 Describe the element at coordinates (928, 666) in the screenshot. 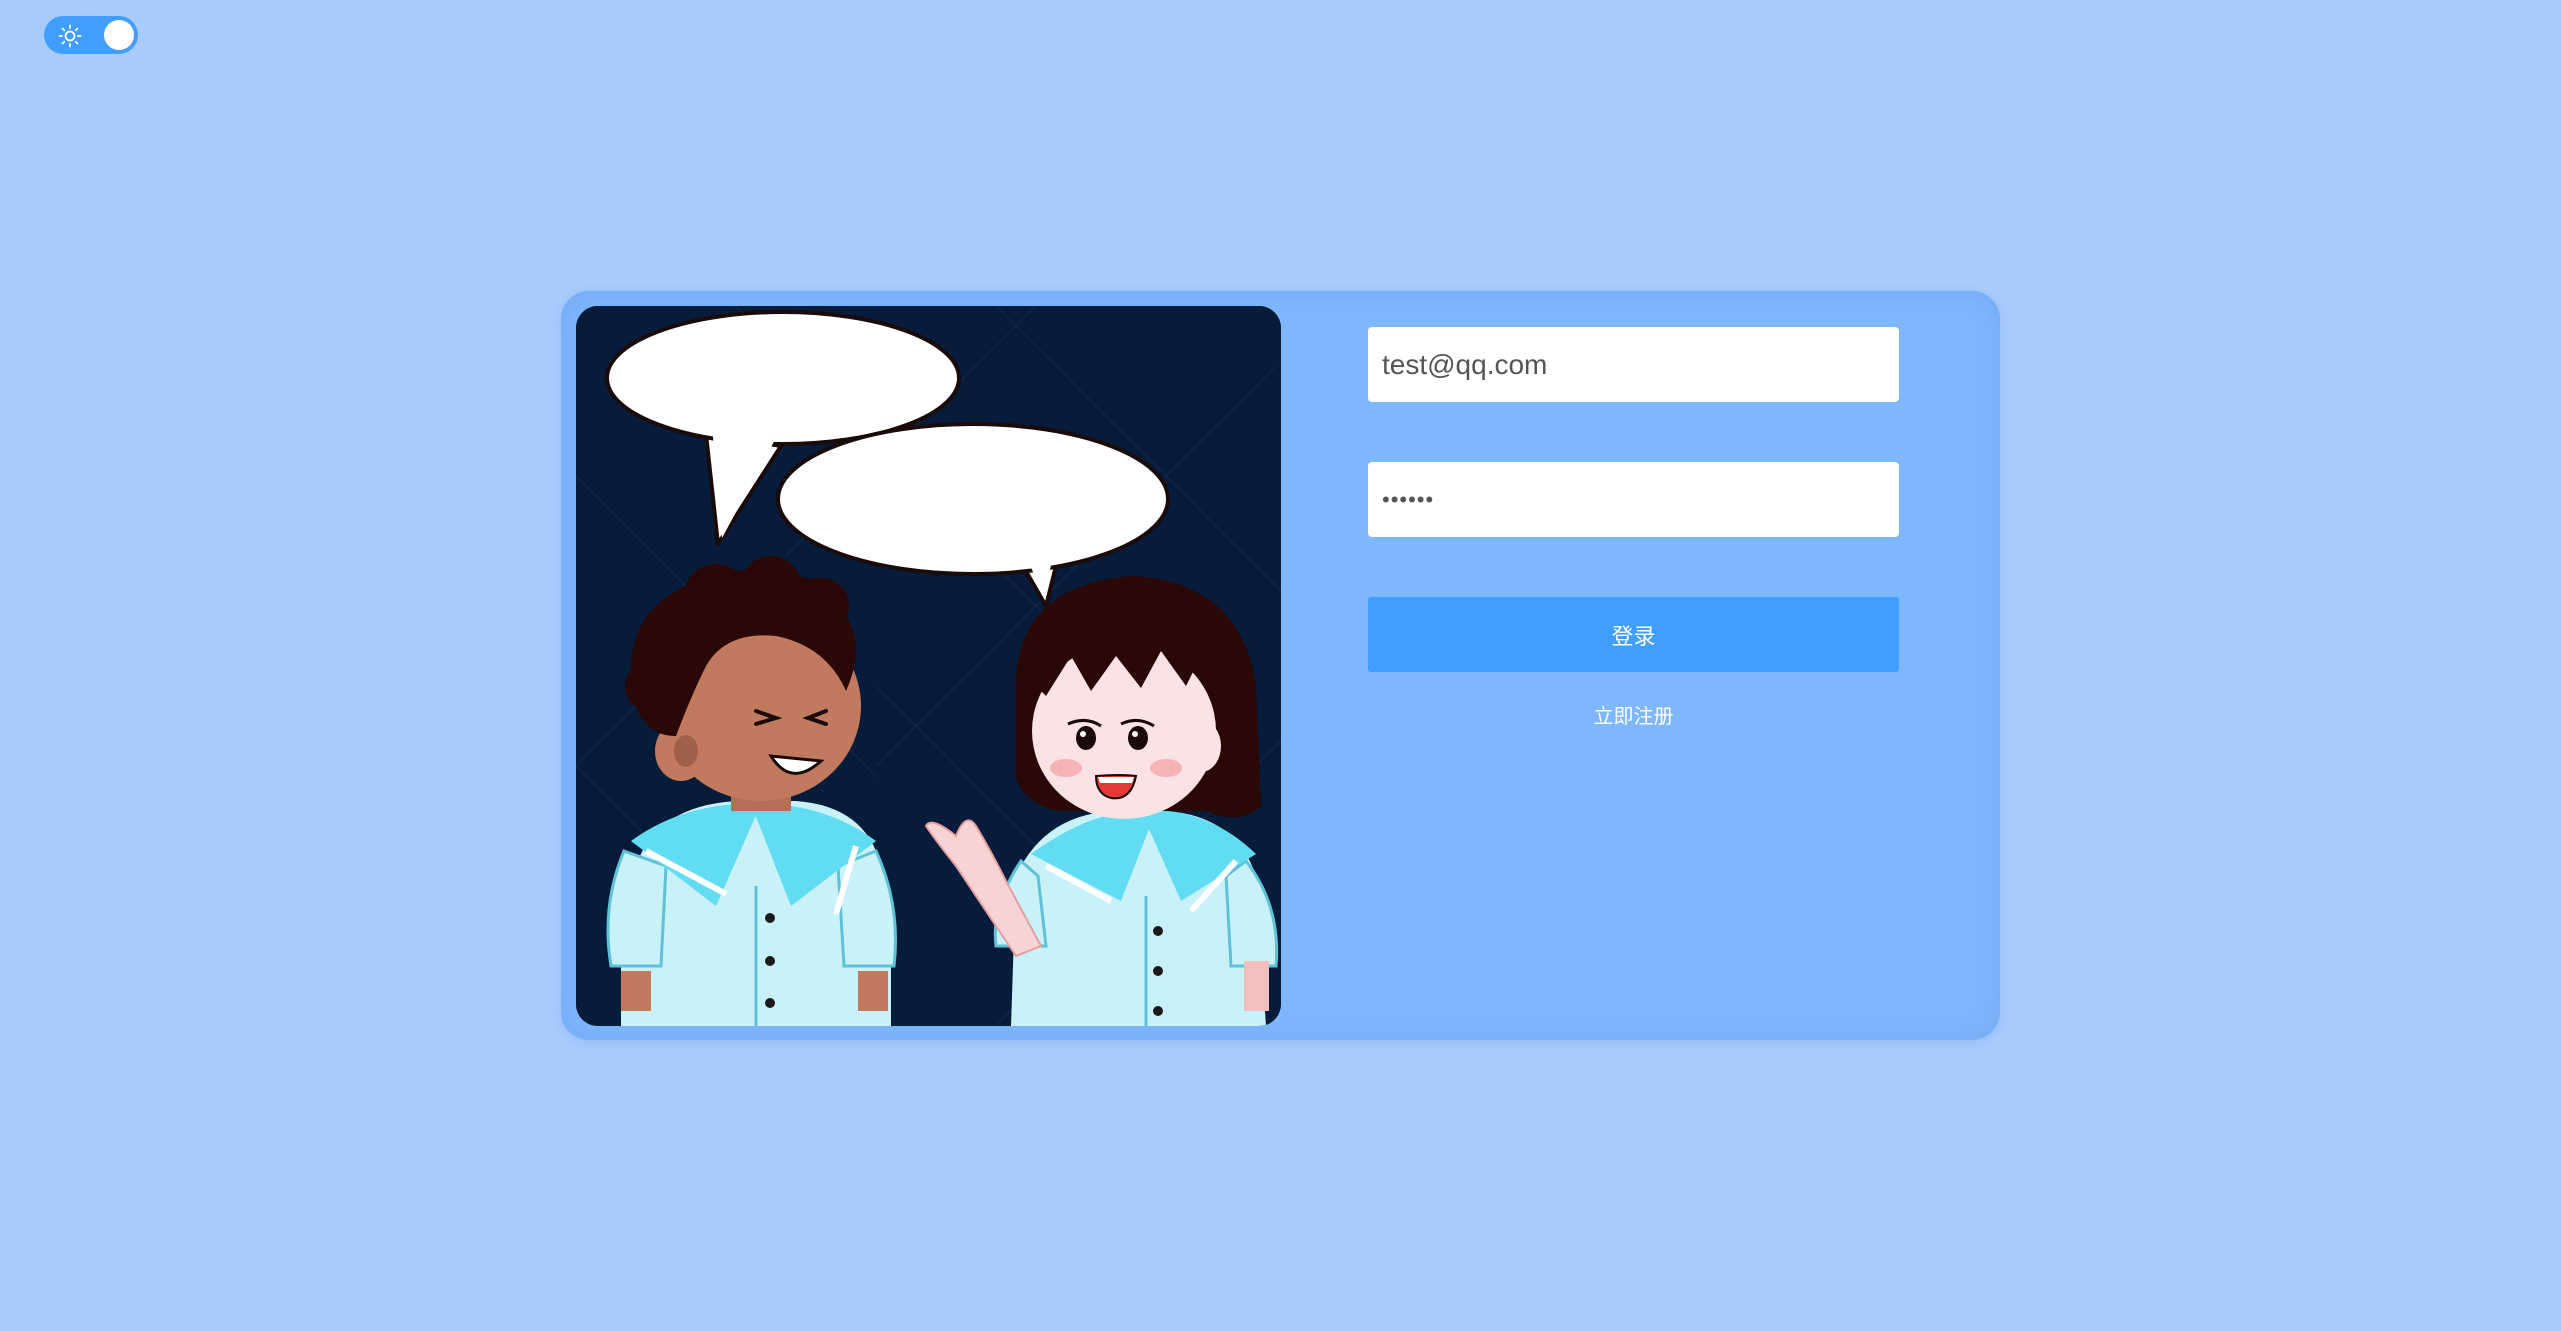

I see `kids-talking-illustration` at that location.